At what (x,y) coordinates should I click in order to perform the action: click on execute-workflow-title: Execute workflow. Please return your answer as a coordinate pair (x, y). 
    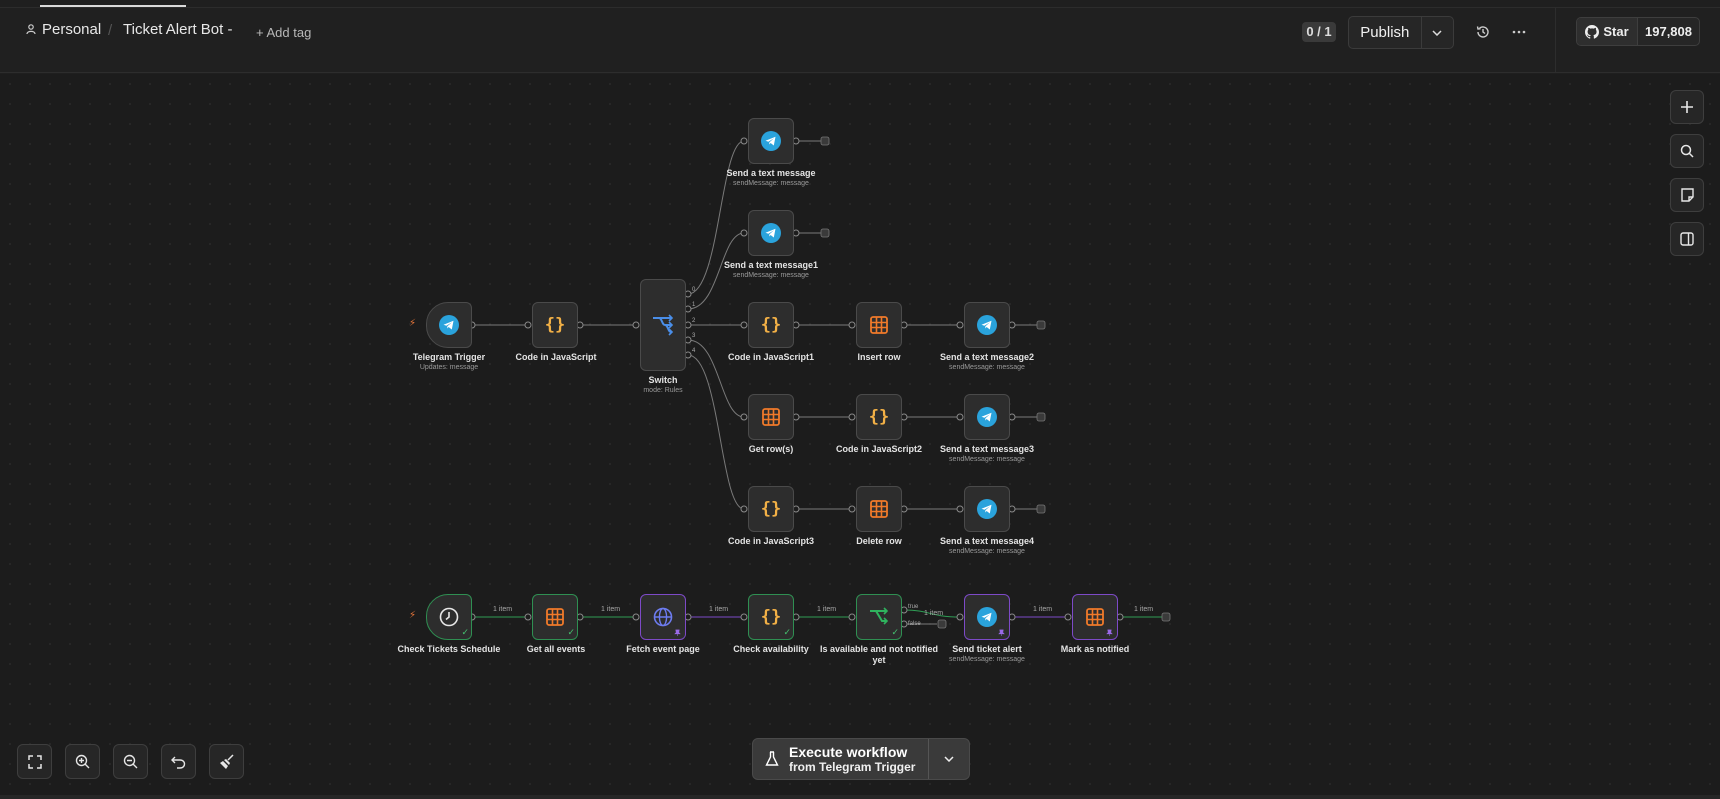
    Looking at the image, I should click on (848, 752).